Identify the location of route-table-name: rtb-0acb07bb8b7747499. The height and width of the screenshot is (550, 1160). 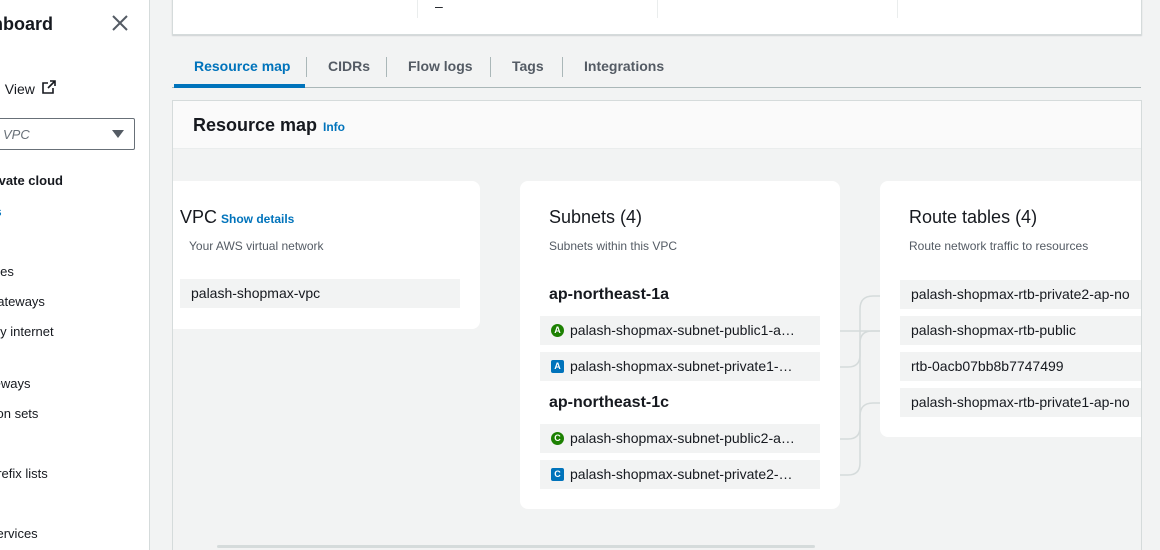
(987, 366).